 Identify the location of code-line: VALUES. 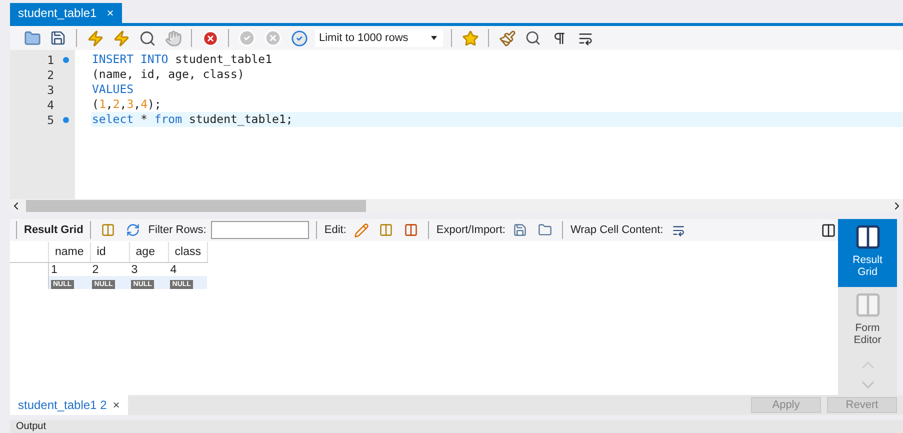
(113, 90).